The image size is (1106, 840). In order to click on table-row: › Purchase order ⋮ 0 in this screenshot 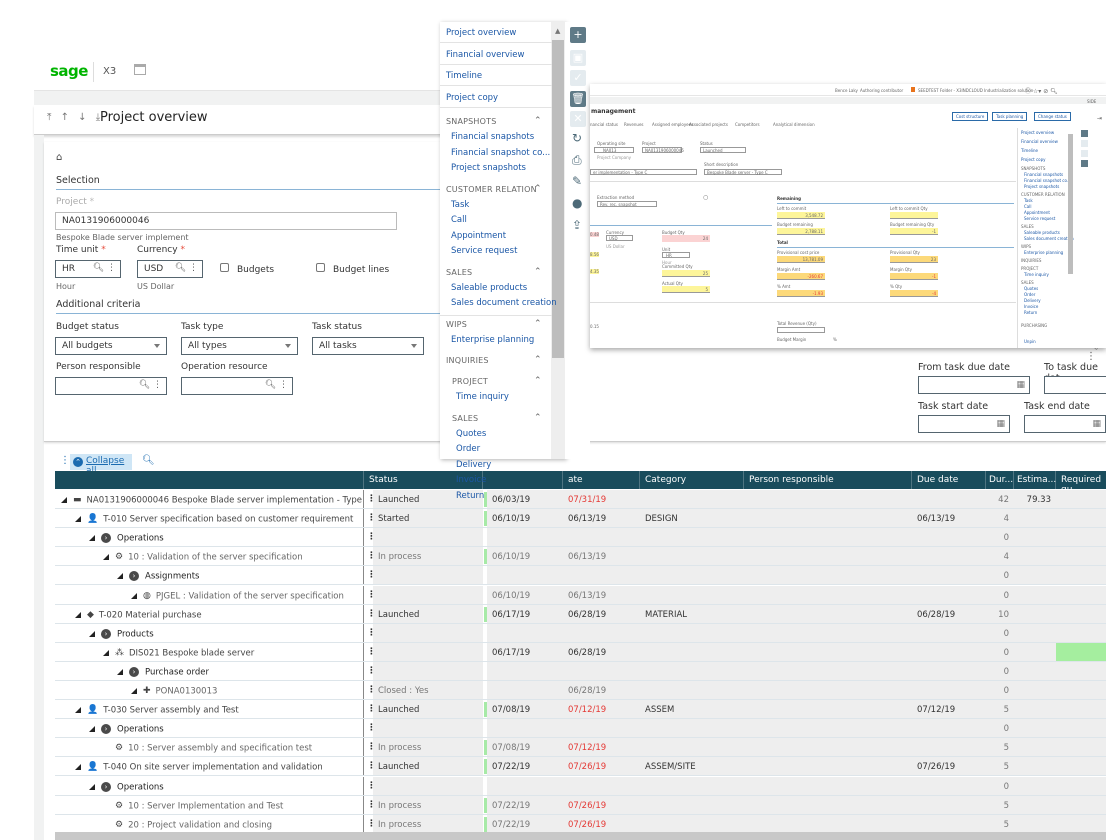, I will do `click(580, 671)`.